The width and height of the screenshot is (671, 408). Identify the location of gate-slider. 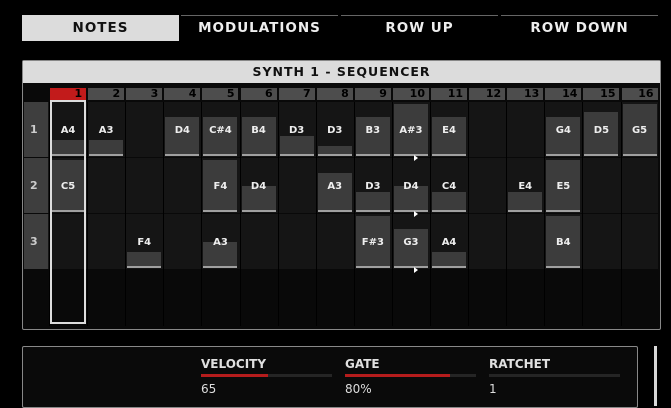
(410, 375).